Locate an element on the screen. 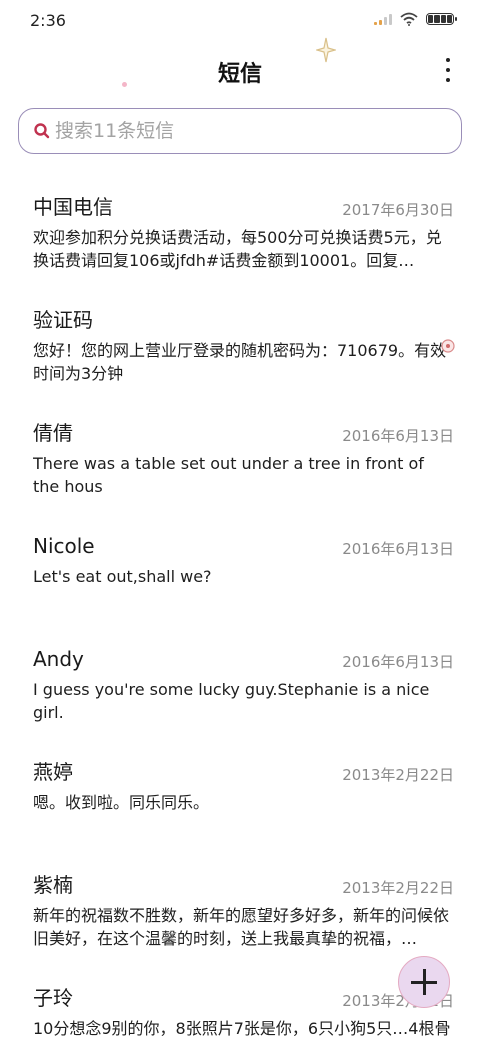 The height and width of the screenshot is (1040, 480). more-icon is located at coordinates (448, 70).